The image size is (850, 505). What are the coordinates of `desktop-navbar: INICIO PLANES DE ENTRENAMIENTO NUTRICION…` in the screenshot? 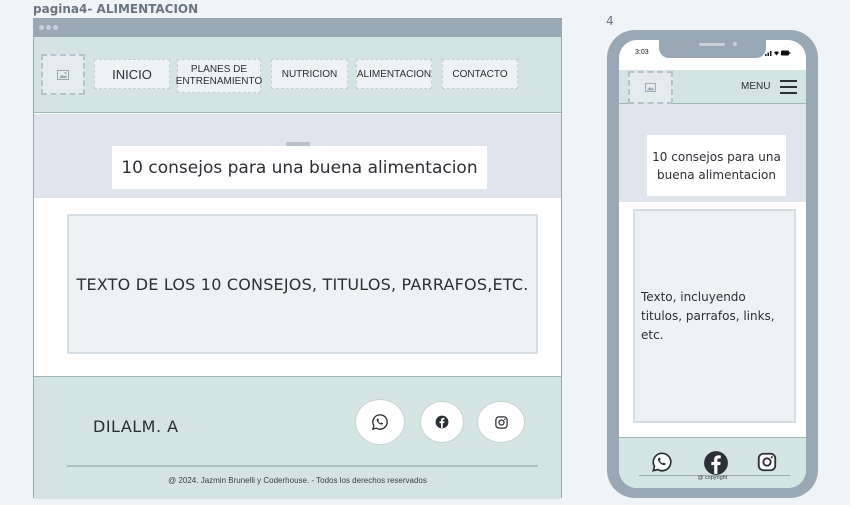 It's located at (297, 75).